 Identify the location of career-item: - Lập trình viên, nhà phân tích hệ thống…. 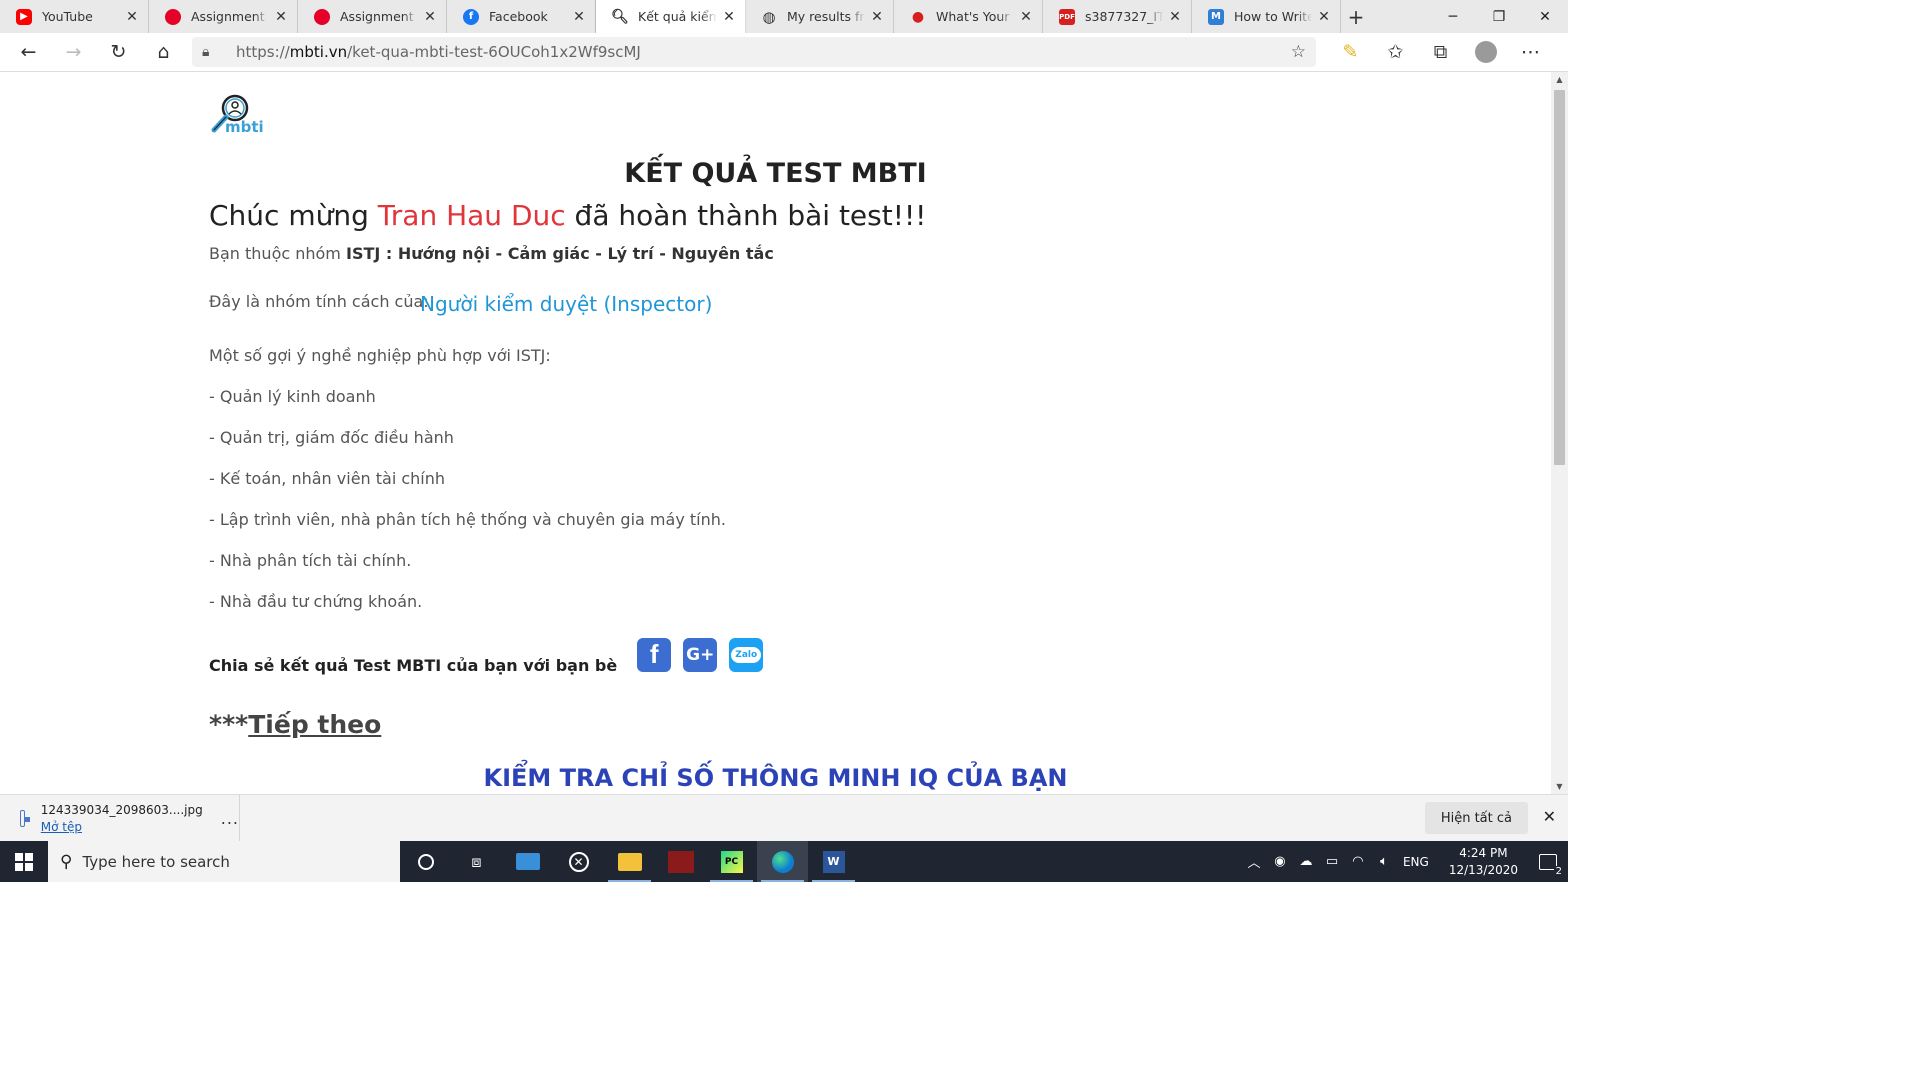
(467, 519).